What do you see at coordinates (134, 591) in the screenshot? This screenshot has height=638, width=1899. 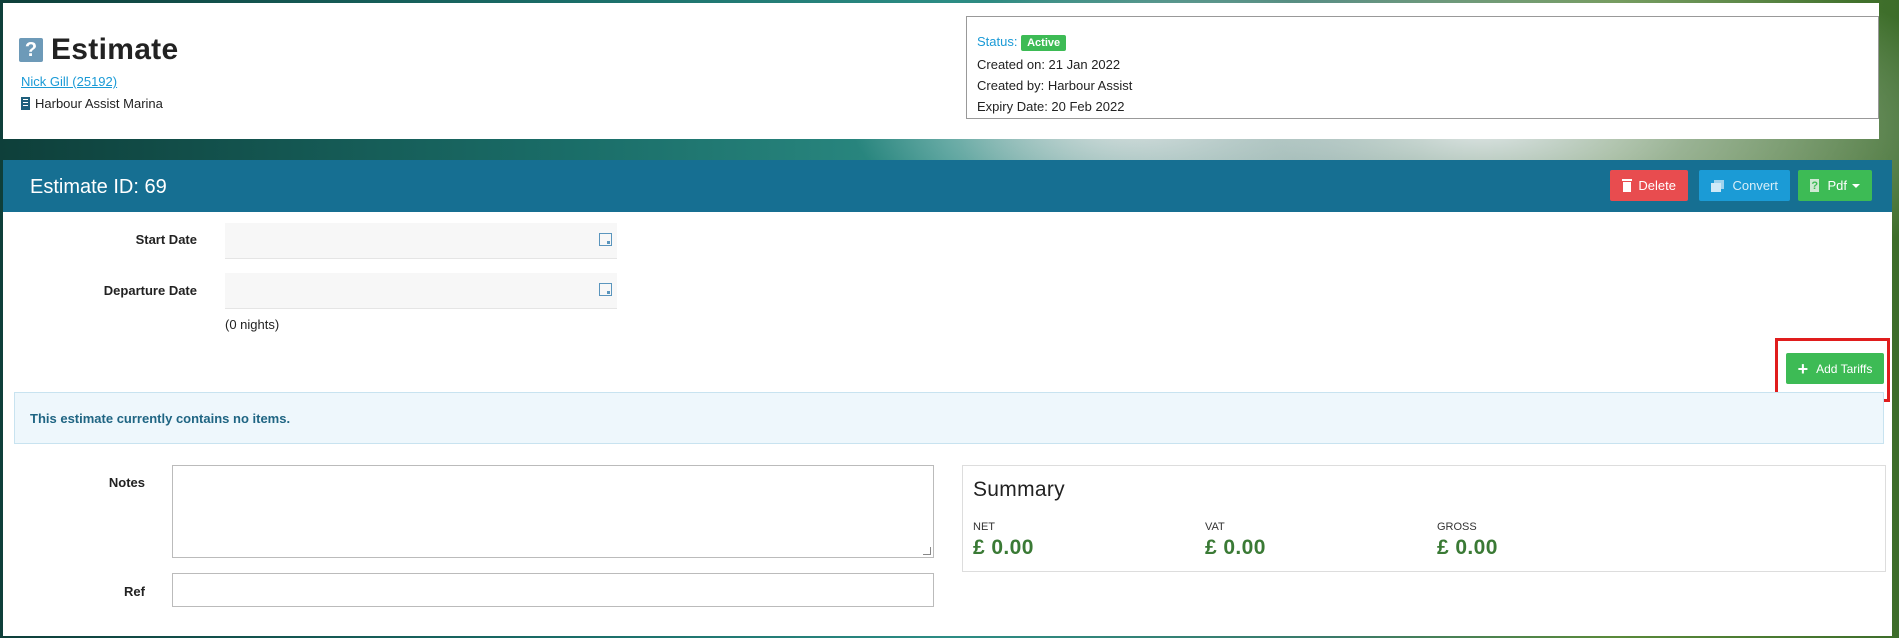 I see `ref-label: Ref` at bounding box center [134, 591].